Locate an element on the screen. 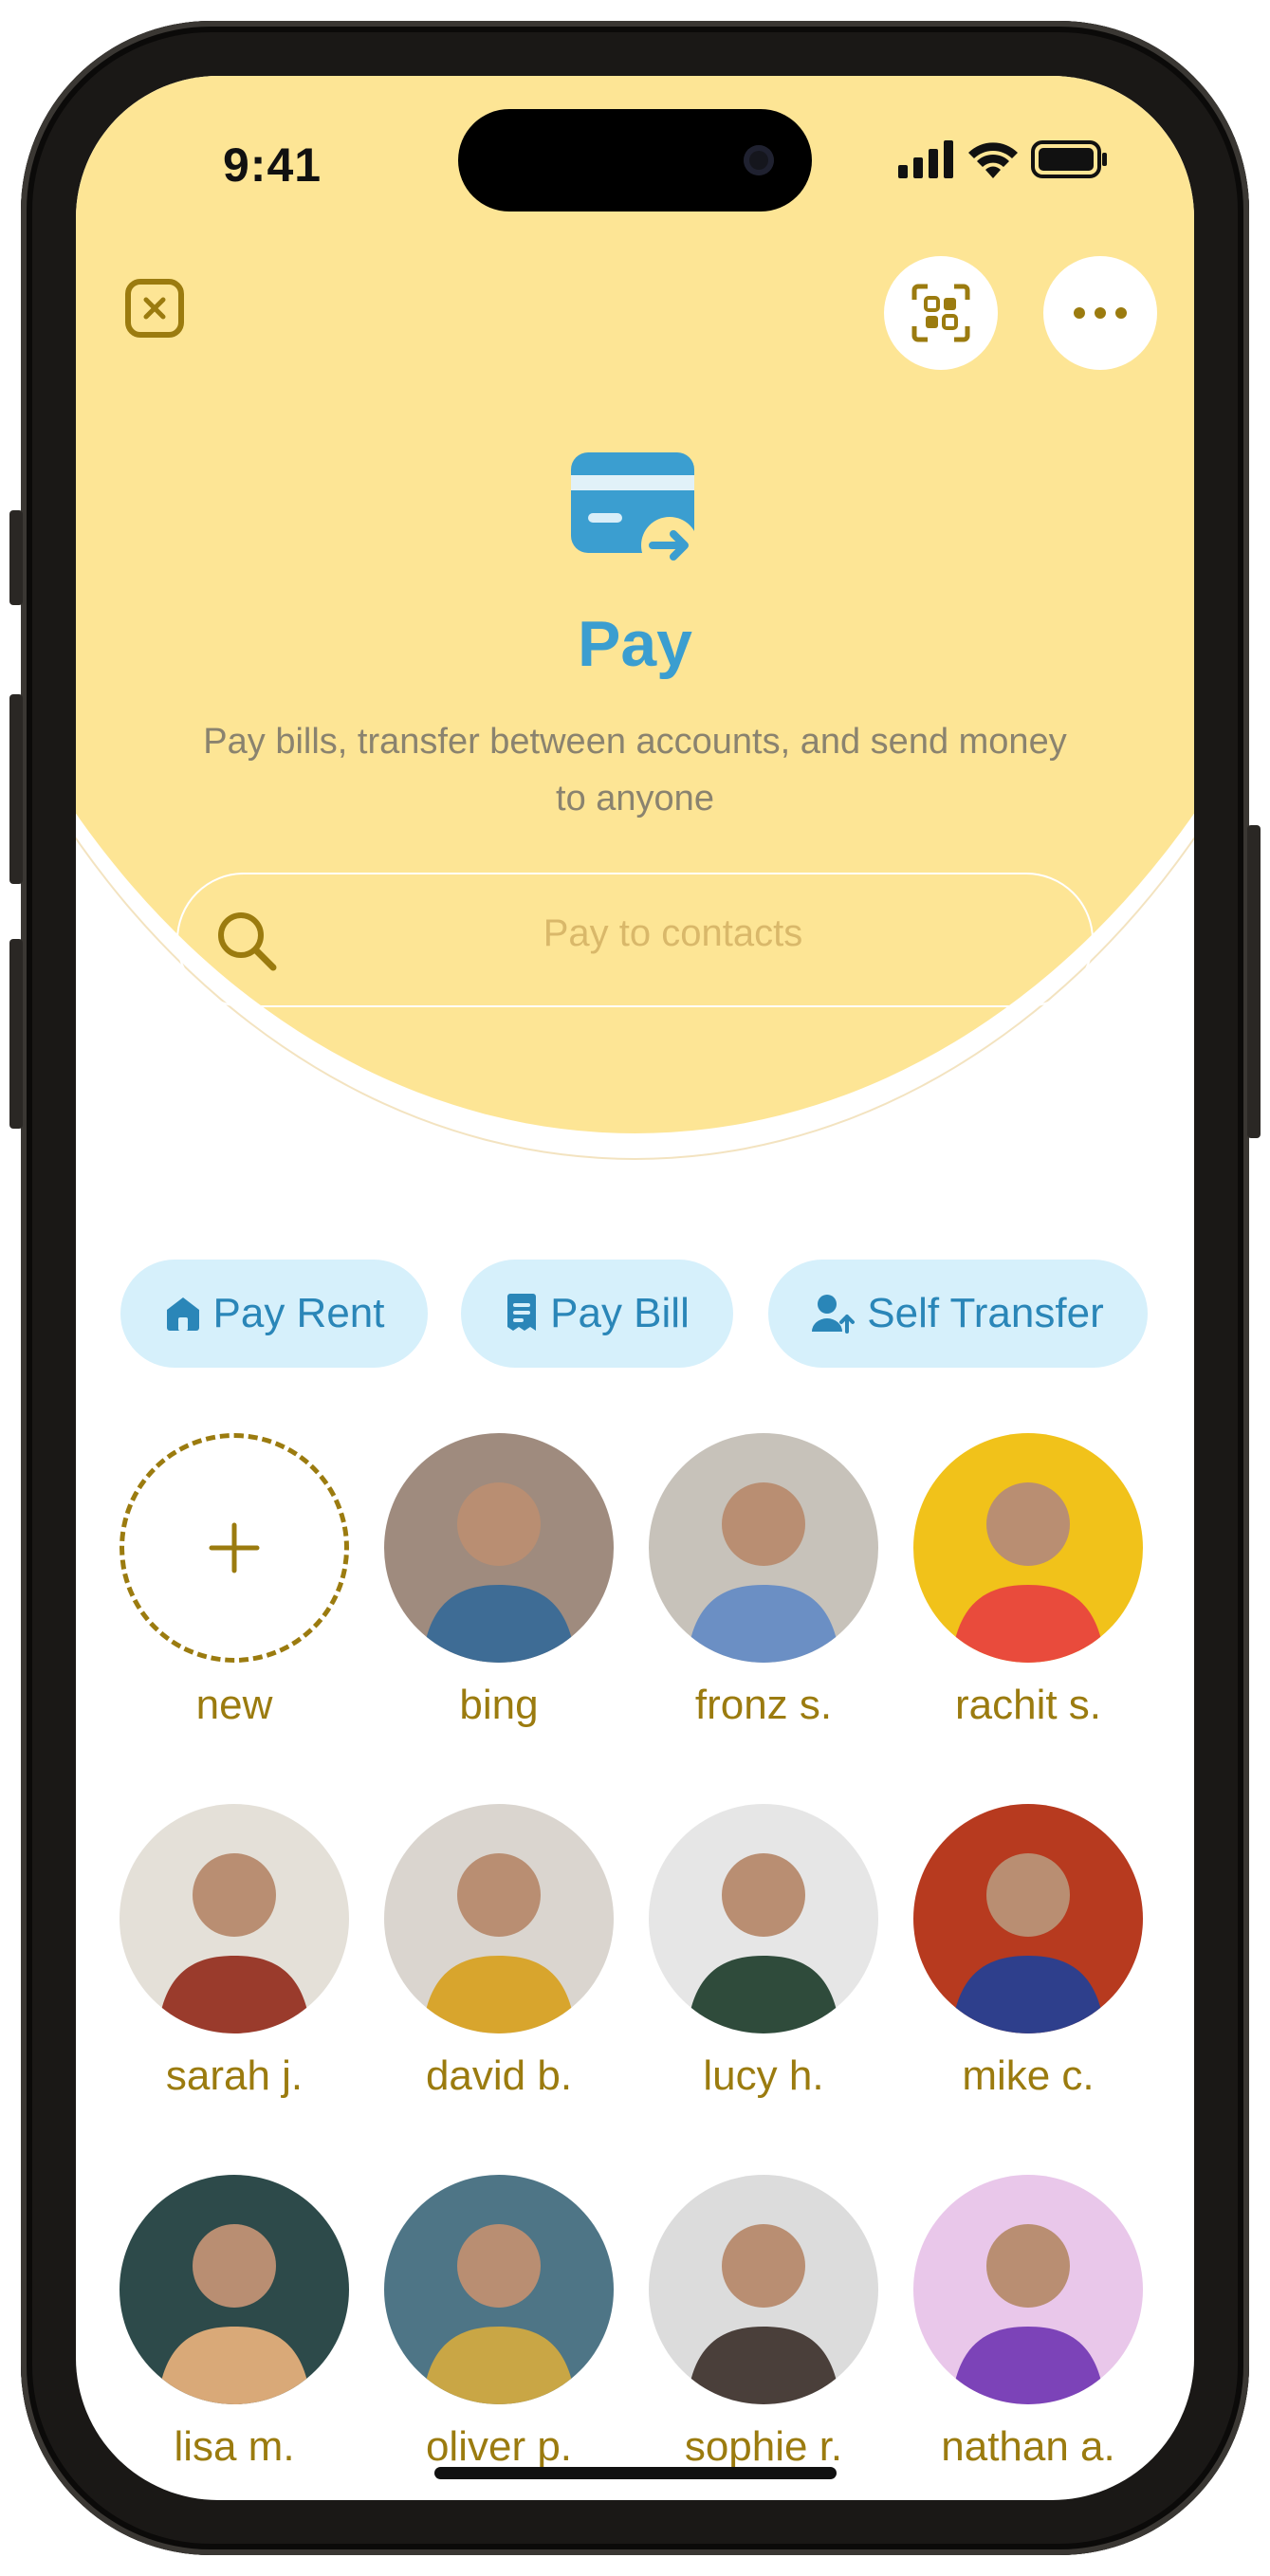 The height and width of the screenshot is (2576, 1270). contact-name: fronz s. is located at coordinates (763, 1705).